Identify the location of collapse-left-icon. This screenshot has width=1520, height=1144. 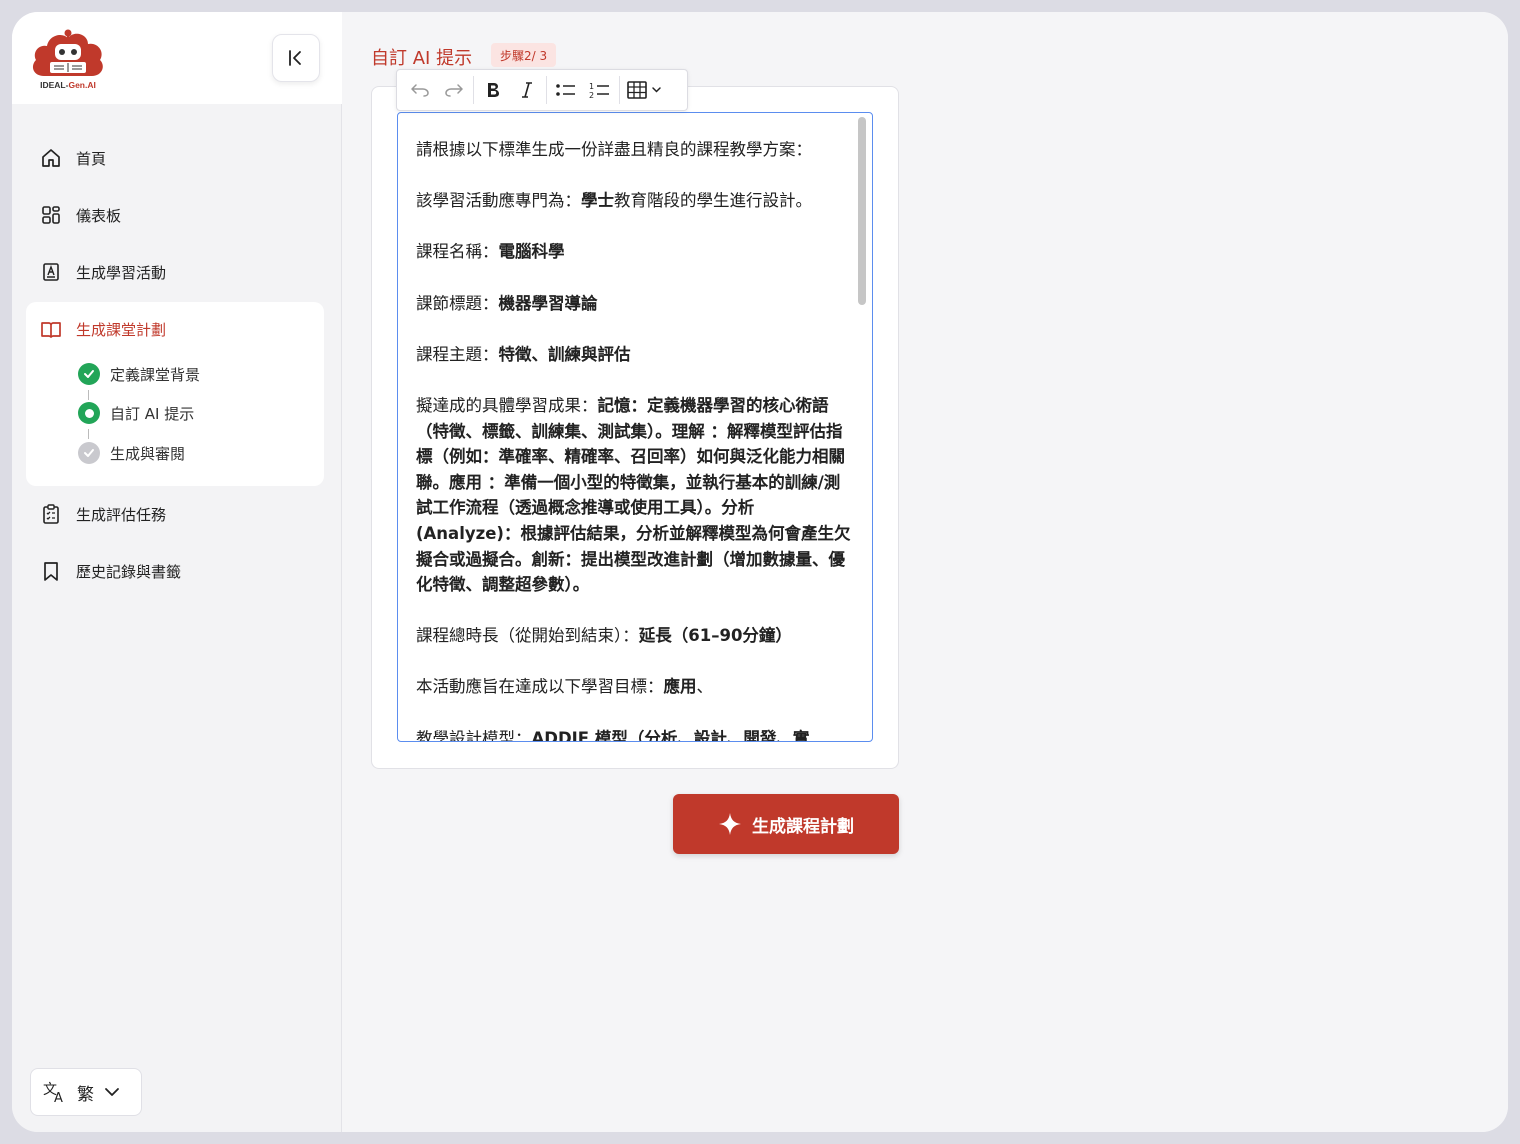
(295, 58).